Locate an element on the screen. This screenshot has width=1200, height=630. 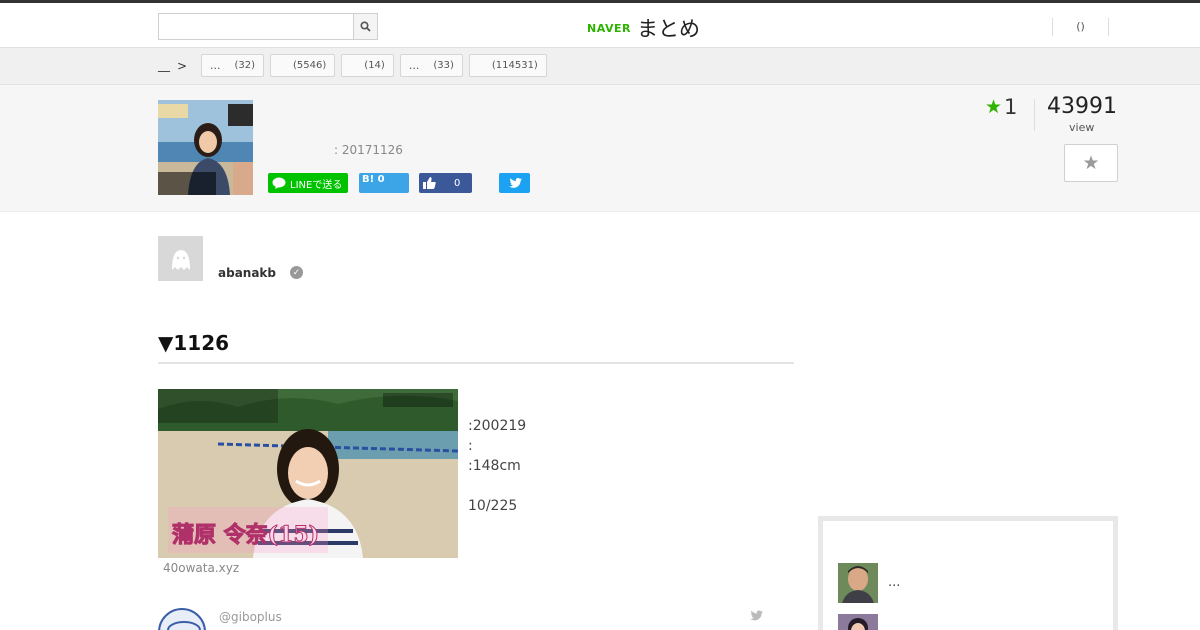
favorite-count-value: 1 is located at coordinates (1011, 107).